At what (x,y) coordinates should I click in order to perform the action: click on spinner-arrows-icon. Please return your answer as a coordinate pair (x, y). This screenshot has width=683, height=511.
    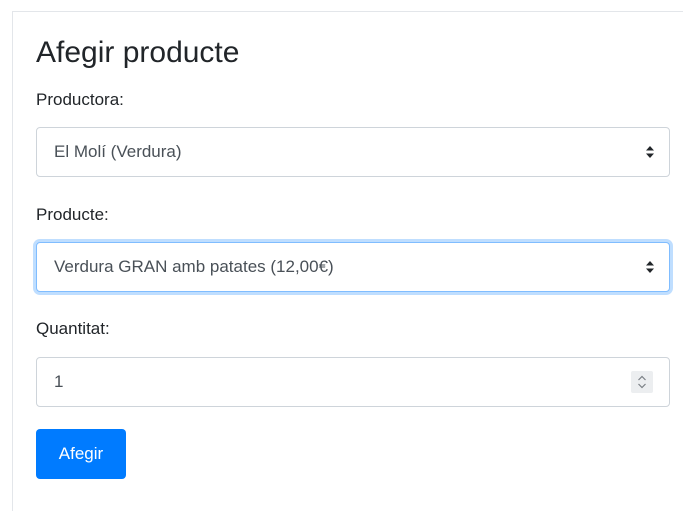
    Looking at the image, I should click on (642, 382).